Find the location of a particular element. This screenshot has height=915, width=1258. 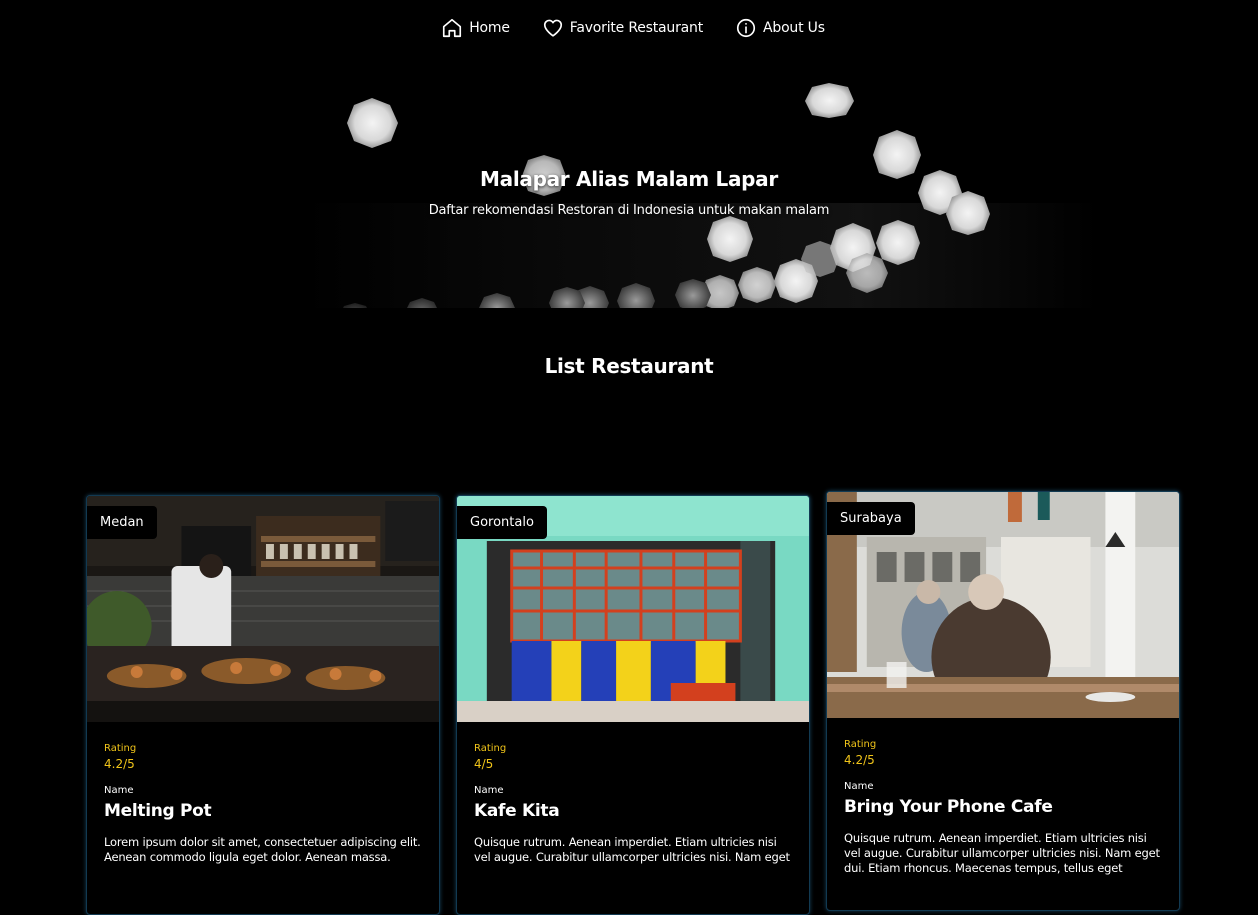

nav-home-label: Home is located at coordinates (489, 28).